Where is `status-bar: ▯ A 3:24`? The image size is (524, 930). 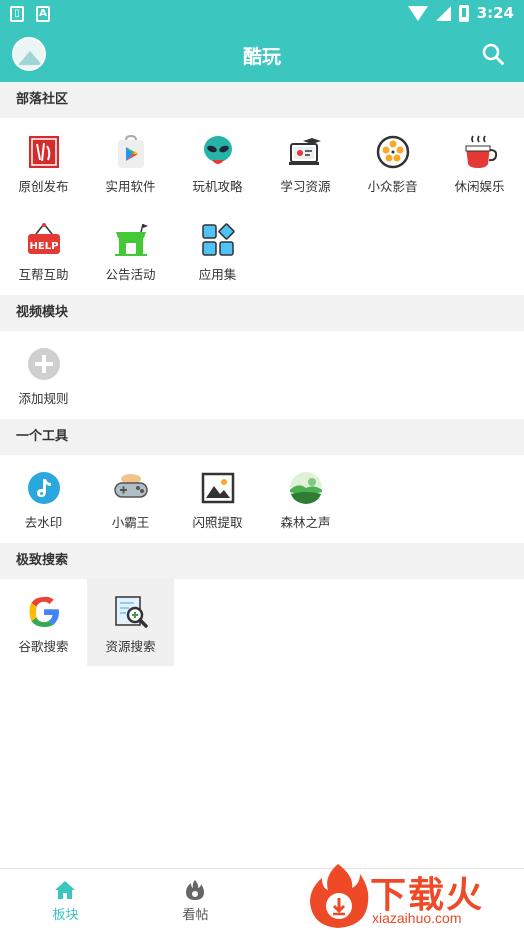 status-bar: ▯ A 3:24 is located at coordinates (262, 14).